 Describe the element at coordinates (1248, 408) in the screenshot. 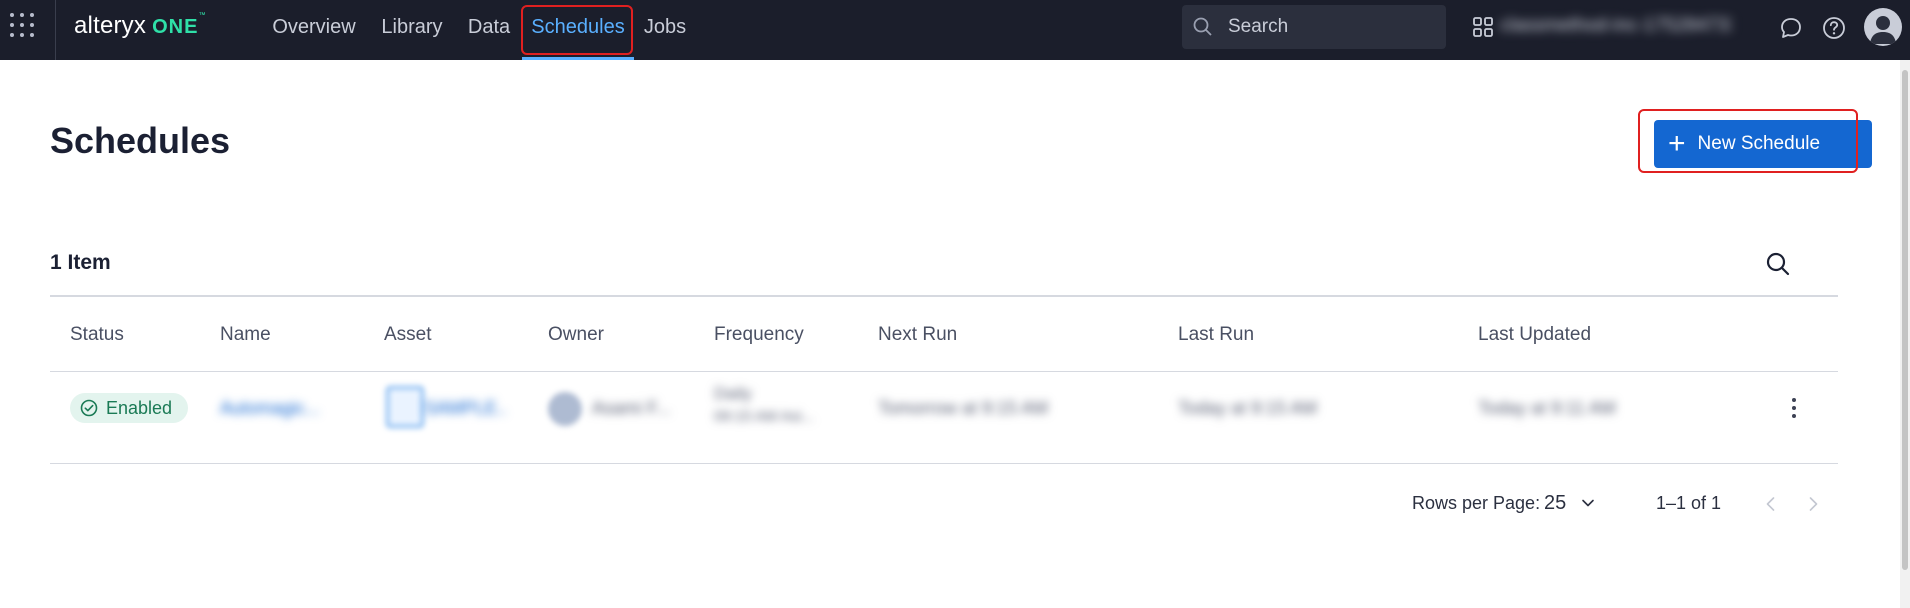

I see `last-run-value: Today at 9:15 AM` at that location.